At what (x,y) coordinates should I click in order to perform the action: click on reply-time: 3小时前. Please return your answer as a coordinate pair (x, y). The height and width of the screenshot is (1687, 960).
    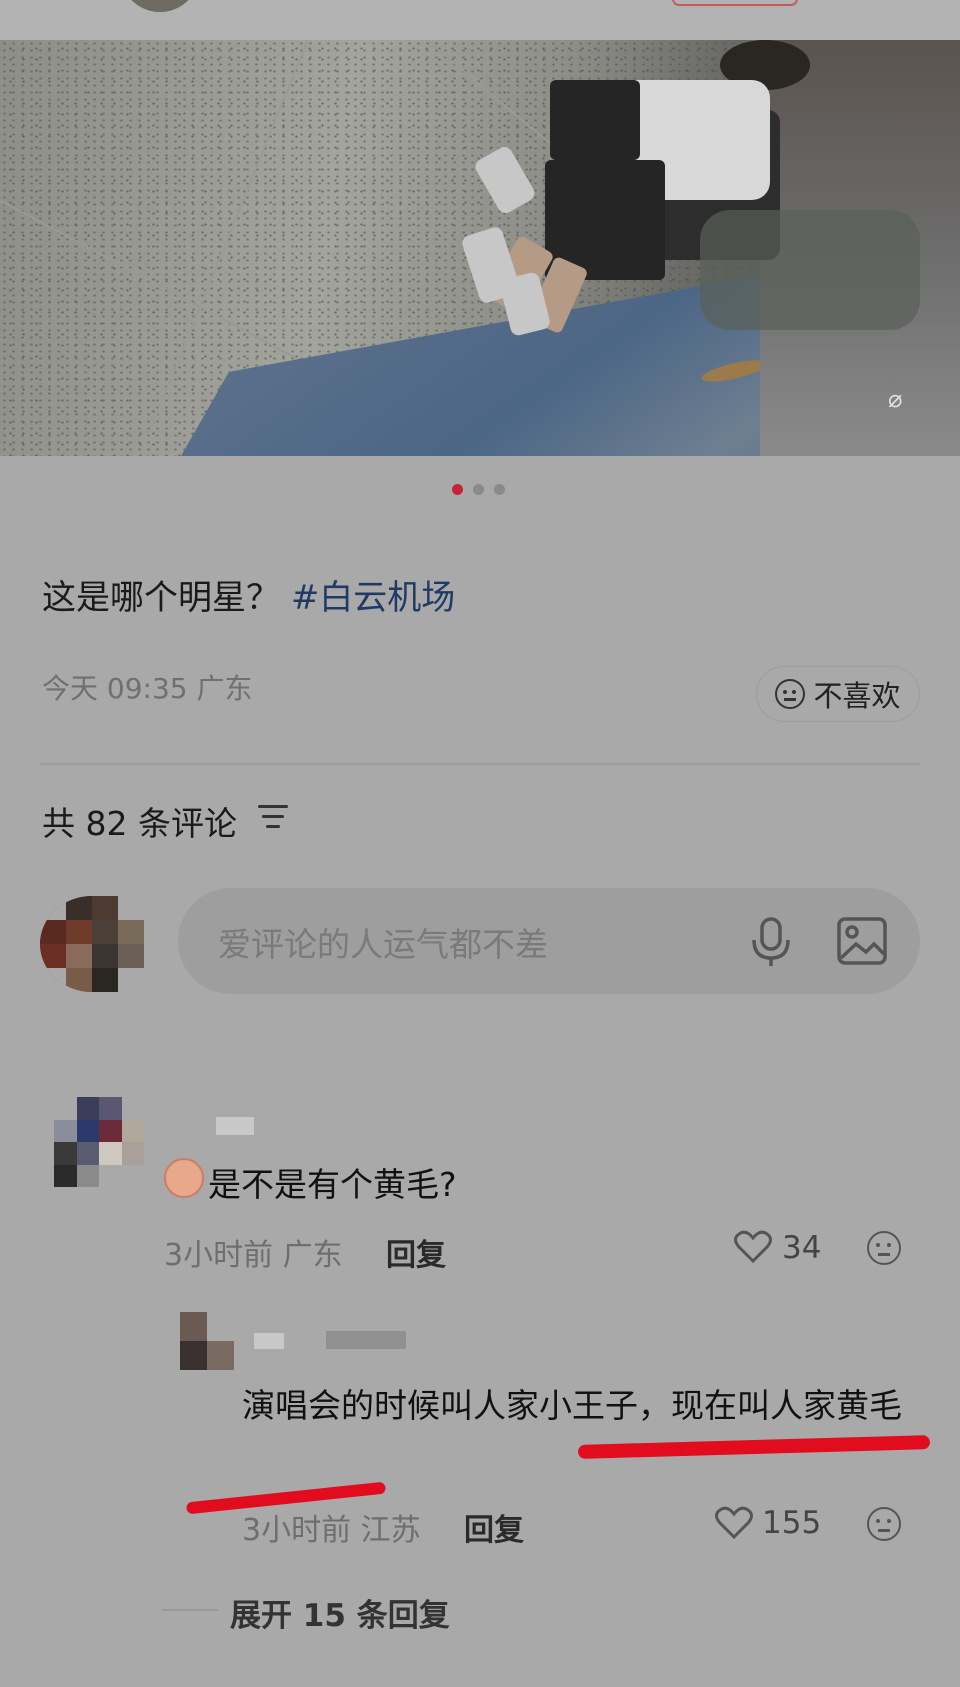
    Looking at the image, I should click on (297, 1530).